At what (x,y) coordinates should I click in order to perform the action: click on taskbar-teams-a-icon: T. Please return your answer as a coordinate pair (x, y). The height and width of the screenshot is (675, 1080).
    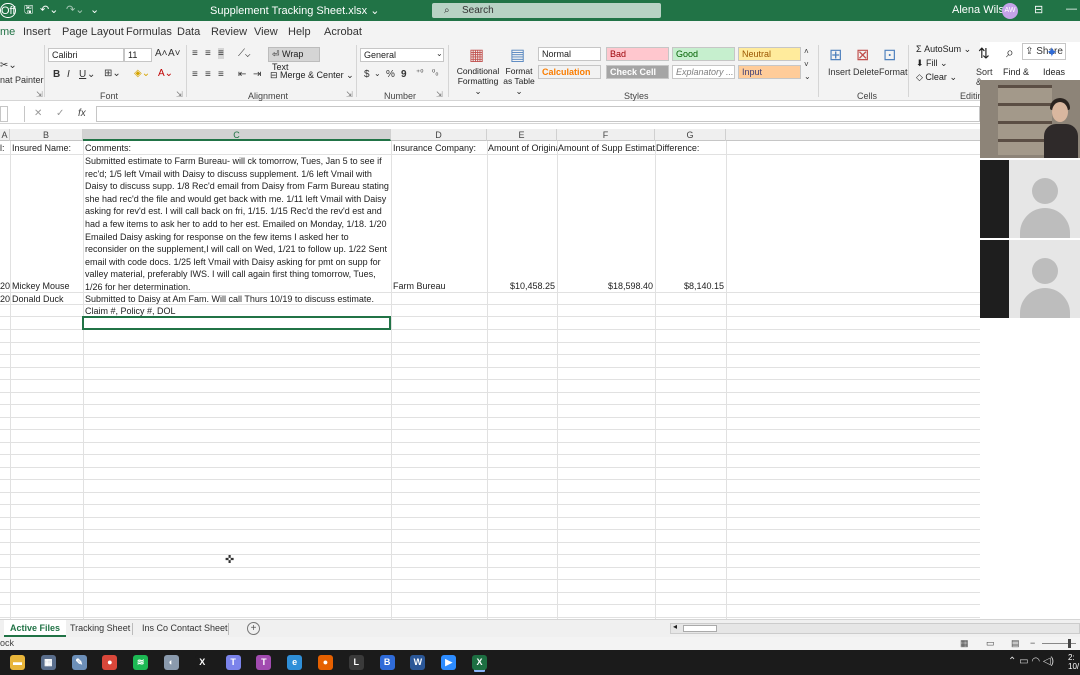
    Looking at the image, I should click on (233, 662).